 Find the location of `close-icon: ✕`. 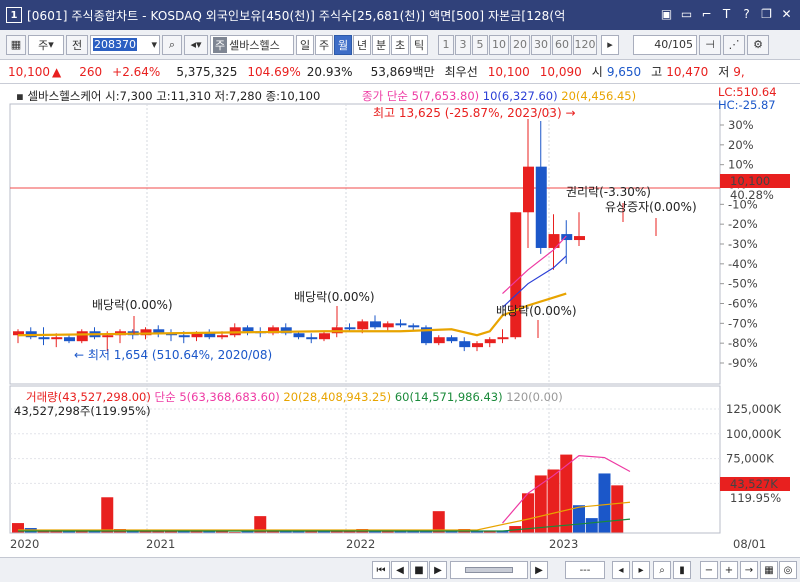

close-icon: ✕ is located at coordinates (786, 14).